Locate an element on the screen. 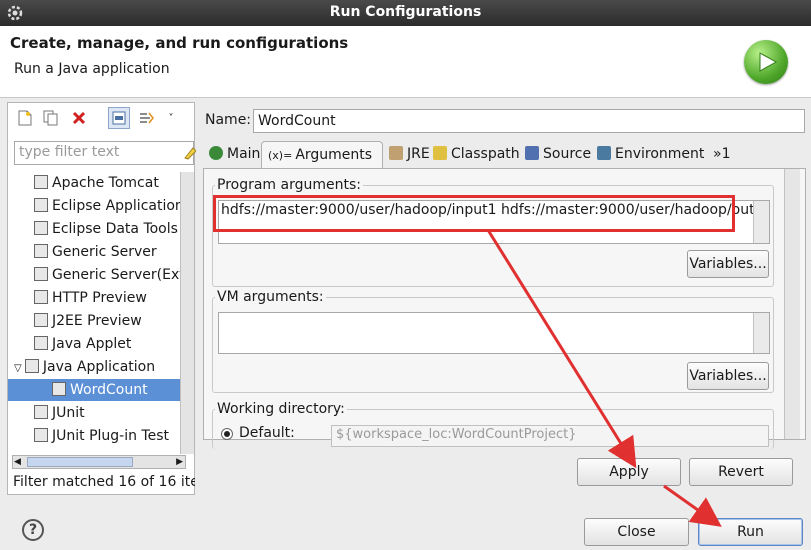  arrow-to-run is located at coordinates (692, 505).